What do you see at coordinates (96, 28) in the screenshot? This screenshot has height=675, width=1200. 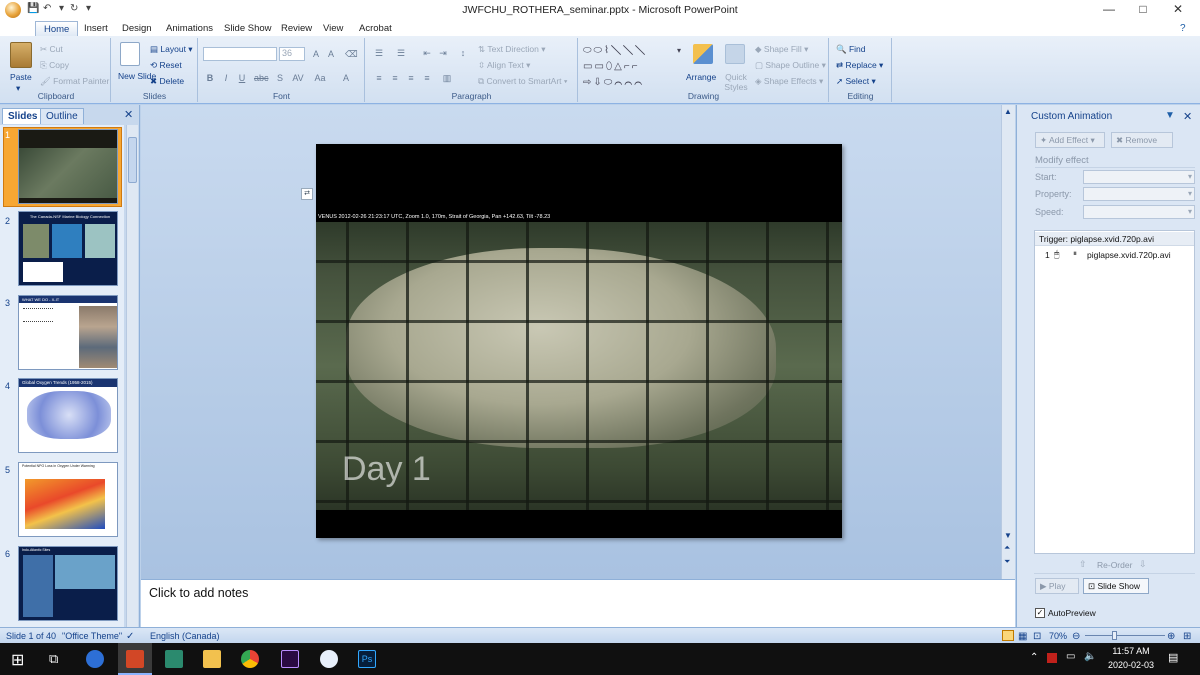 I see `tab-insert: Insert` at bounding box center [96, 28].